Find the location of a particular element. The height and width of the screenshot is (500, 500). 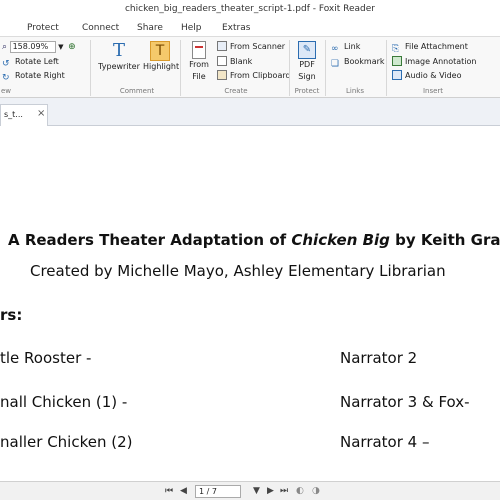

previous-view-icon: ◐ is located at coordinates (300, 491).